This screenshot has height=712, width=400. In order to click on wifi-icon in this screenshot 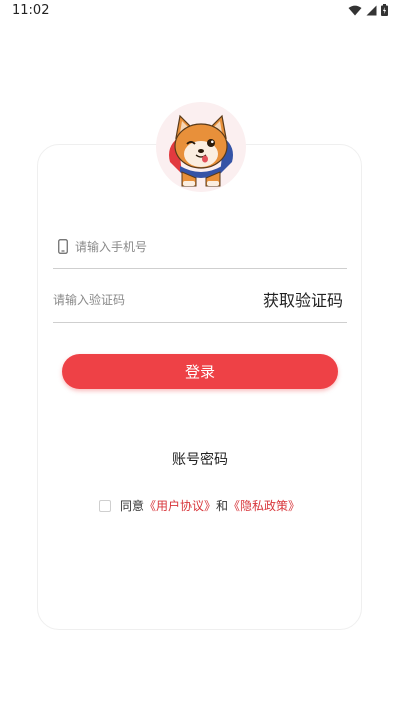, I will do `click(355, 10)`.